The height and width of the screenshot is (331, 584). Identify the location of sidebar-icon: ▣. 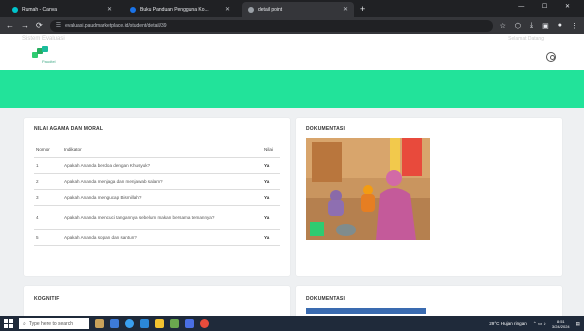
(545, 26).